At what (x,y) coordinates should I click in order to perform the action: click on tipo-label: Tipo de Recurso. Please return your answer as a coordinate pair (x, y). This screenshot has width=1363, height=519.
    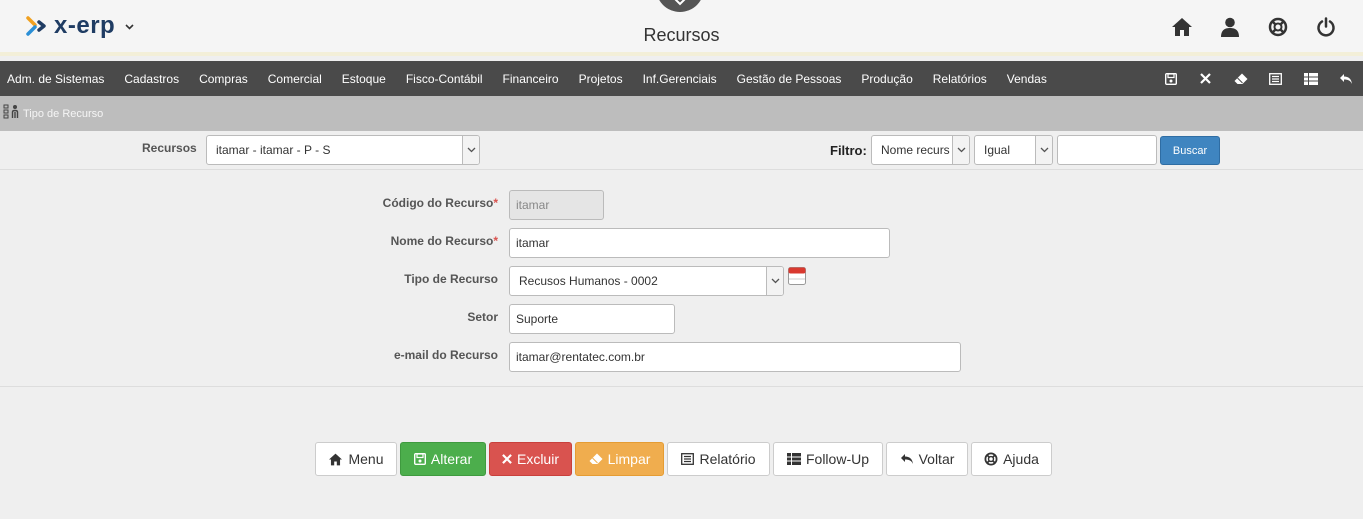
    Looking at the image, I should click on (451, 279).